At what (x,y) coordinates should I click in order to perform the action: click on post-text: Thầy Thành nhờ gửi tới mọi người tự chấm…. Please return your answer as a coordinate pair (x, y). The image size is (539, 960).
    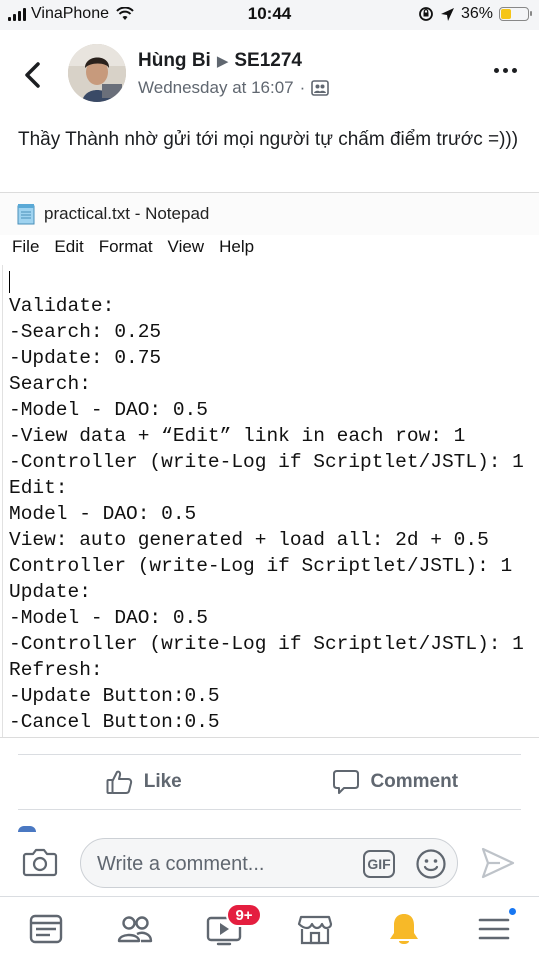
    Looking at the image, I should click on (268, 139).